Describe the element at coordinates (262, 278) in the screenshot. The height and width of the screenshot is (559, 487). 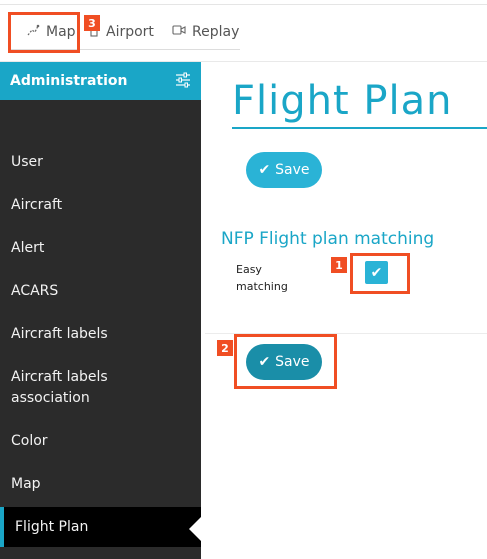
I see `easy-matching-label: Easy matching` at that location.